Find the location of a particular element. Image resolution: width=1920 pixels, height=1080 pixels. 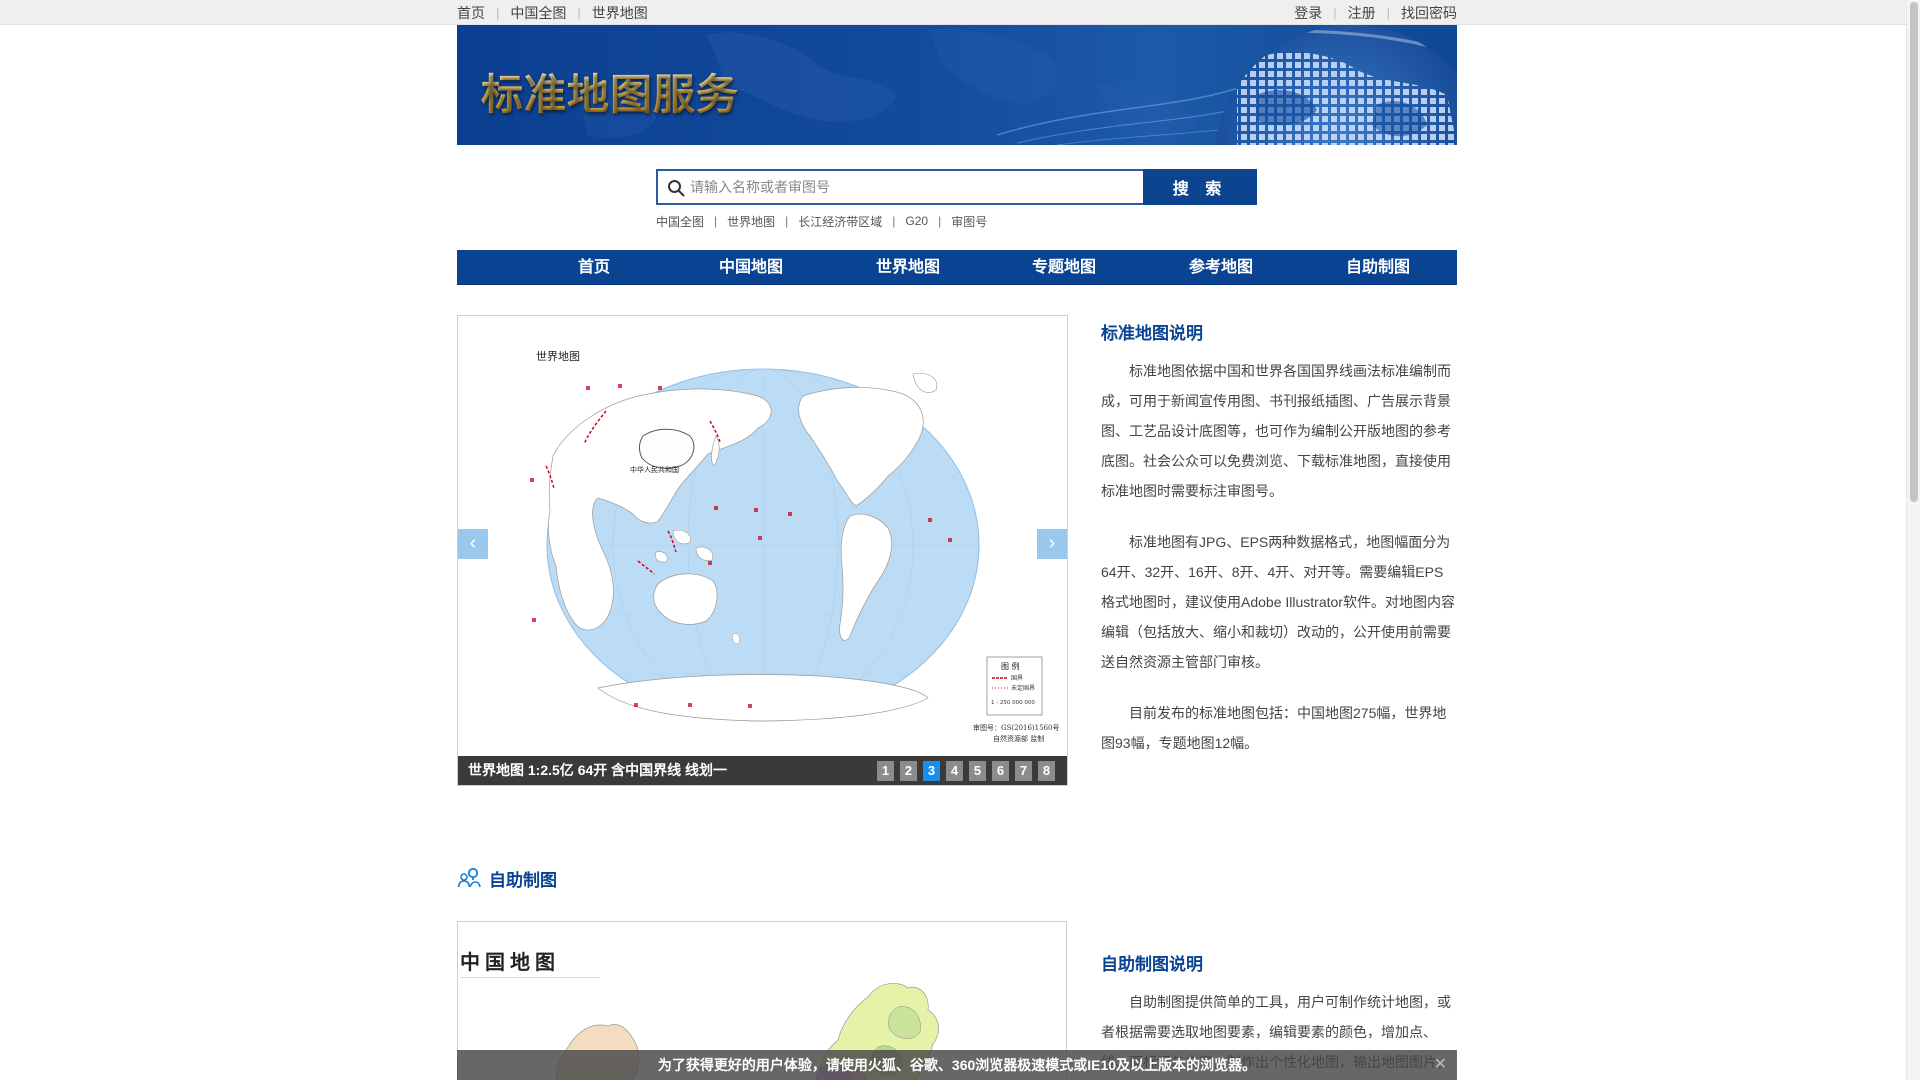

login-link: 登录 is located at coordinates (1308, 13).